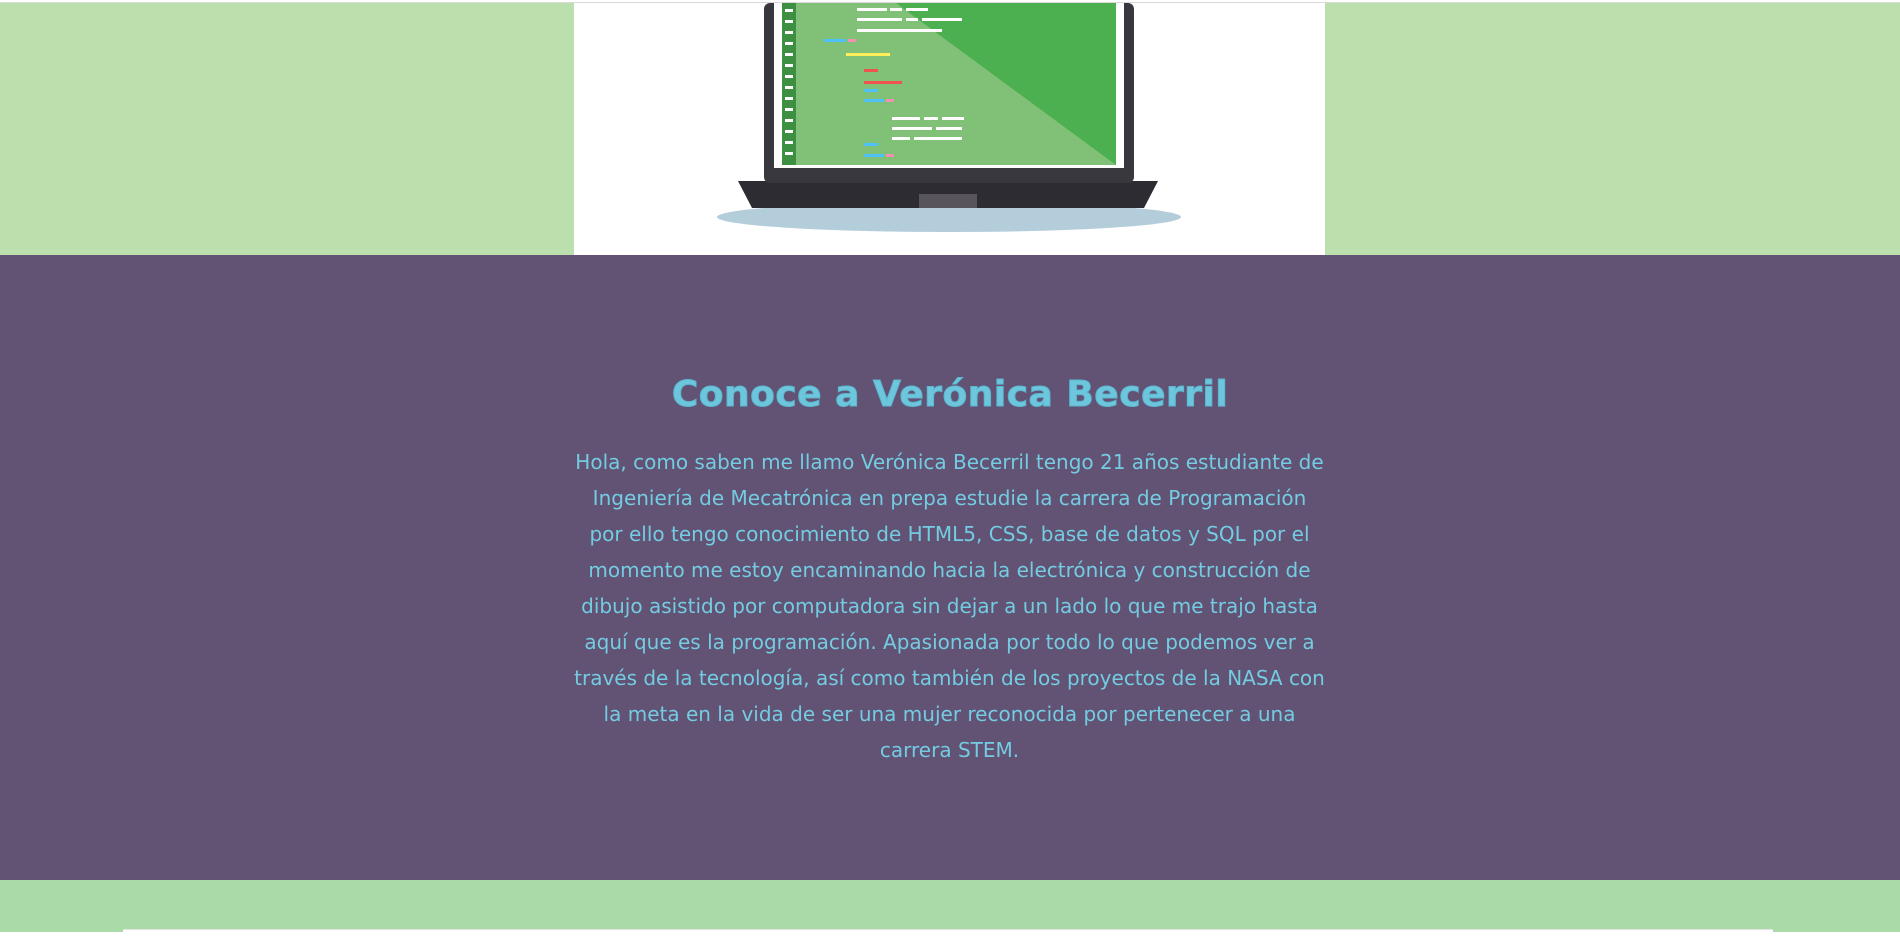 Image resolution: width=1900 pixels, height=940 pixels. What do you see at coordinates (948, 201) in the screenshot?
I see `laptop-hinge-notch` at bounding box center [948, 201].